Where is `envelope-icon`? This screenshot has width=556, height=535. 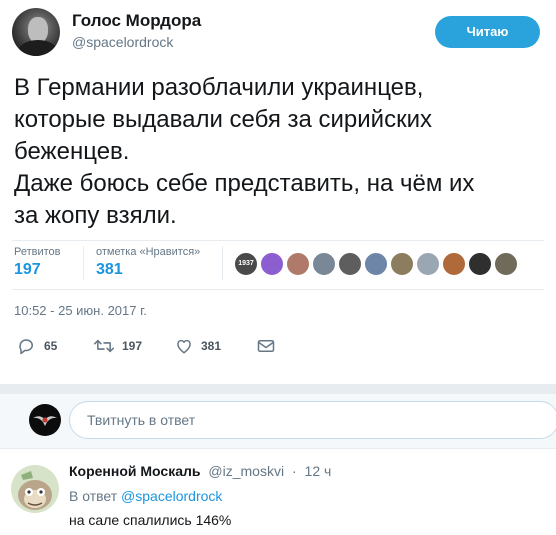
envelope-icon is located at coordinates (266, 346).